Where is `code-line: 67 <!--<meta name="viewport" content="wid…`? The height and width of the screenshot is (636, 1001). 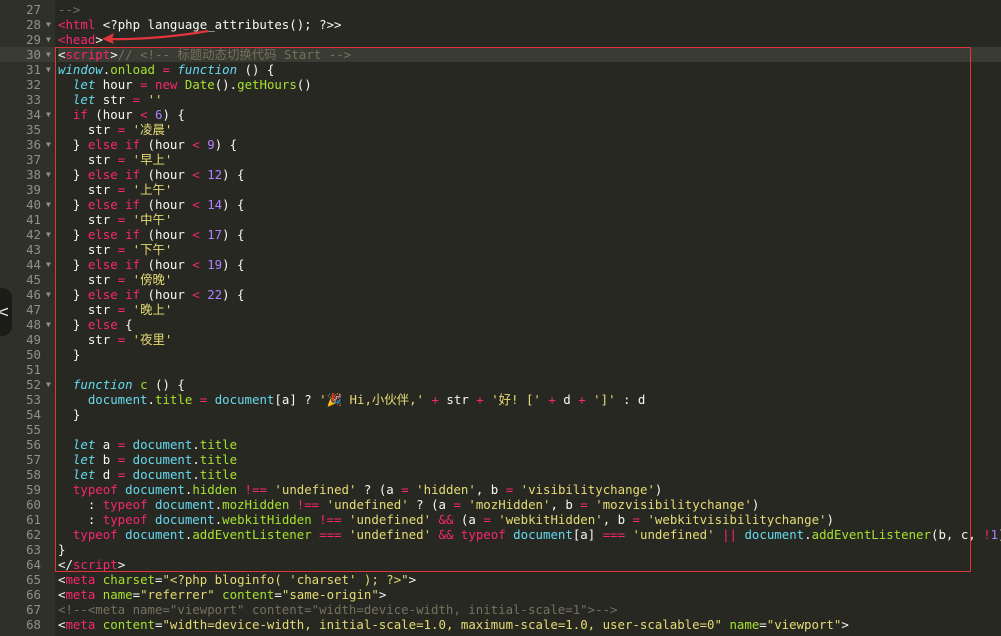
code-line: 67 <!--<meta name="viewport" content="wid… is located at coordinates (500, 609).